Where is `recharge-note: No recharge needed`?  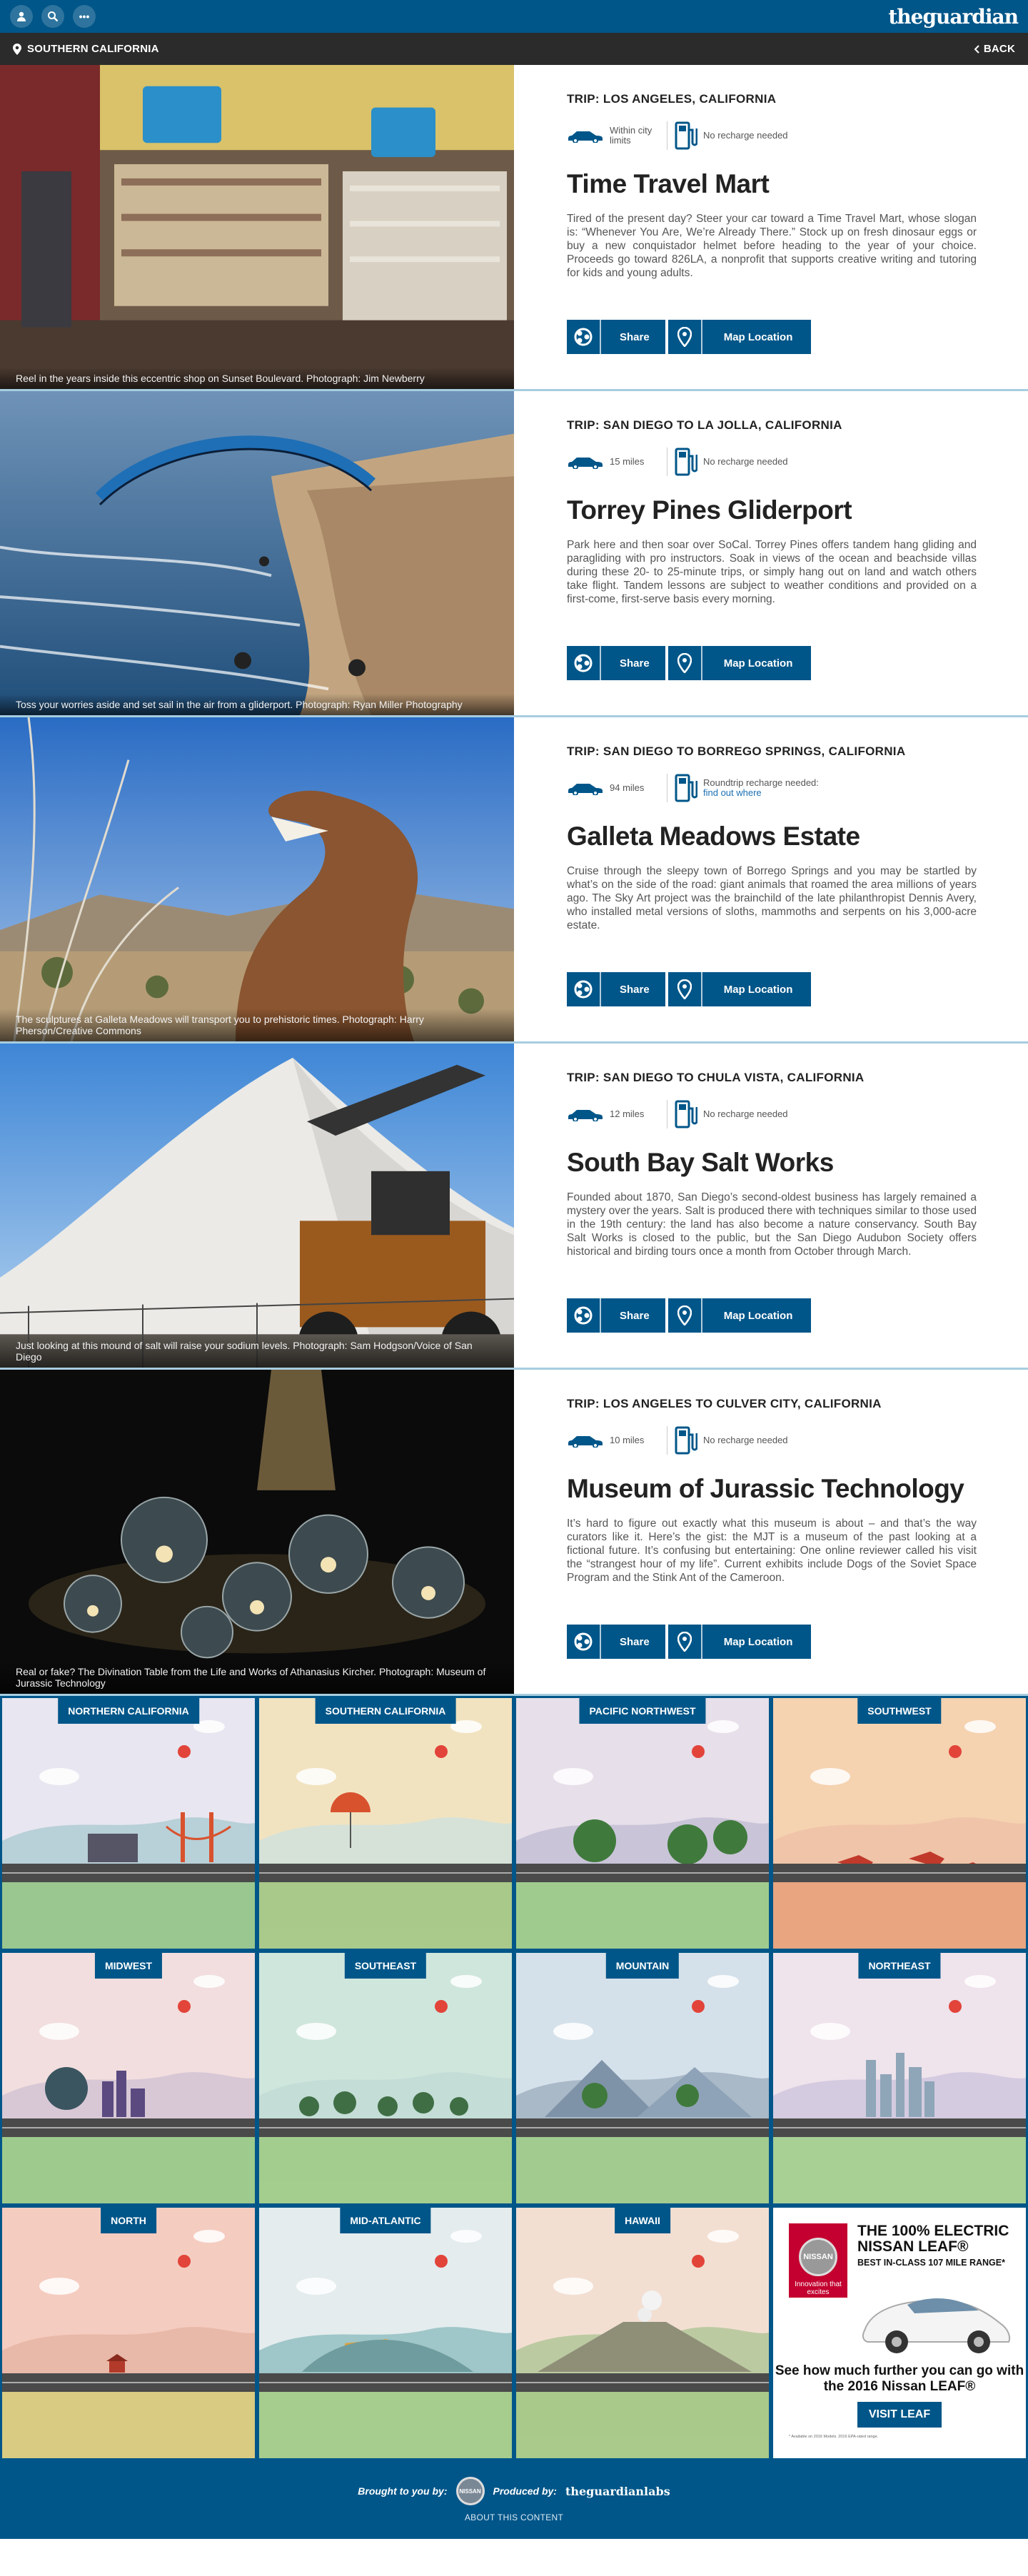
recharge-note: No recharge needed is located at coordinates (745, 135).